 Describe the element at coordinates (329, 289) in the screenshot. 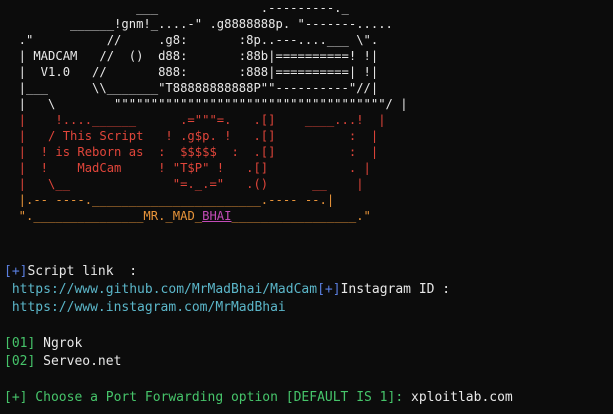

I see `instagram-prefix: [+]` at that location.